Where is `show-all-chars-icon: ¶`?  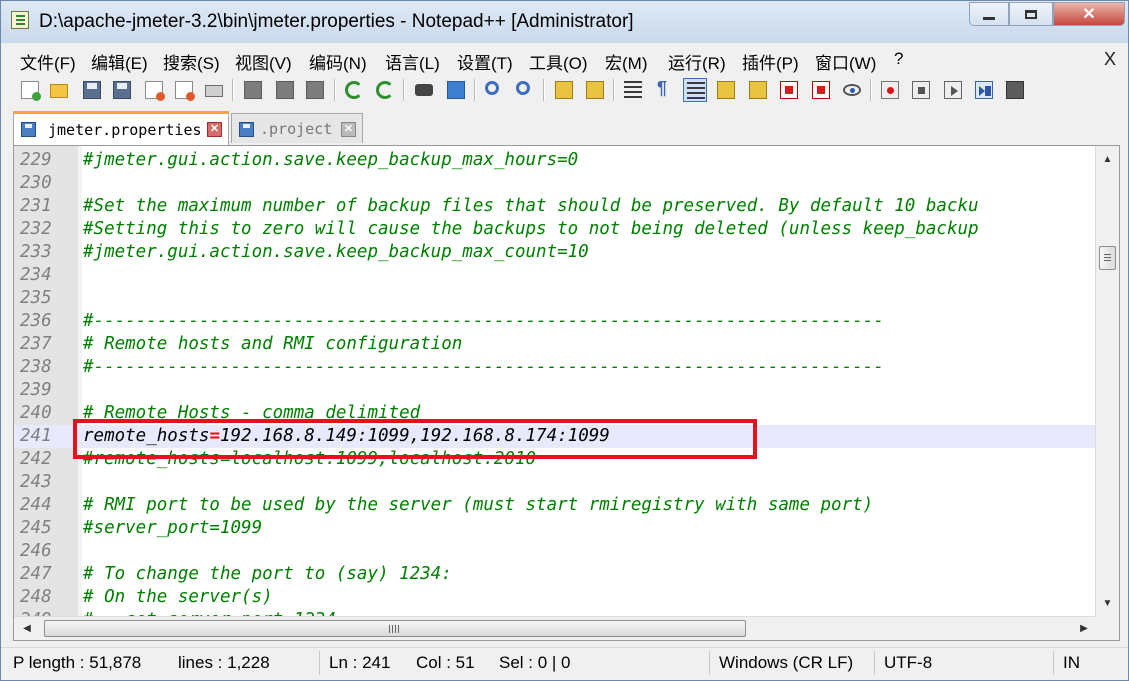
show-all-chars-icon: ¶ is located at coordinates (663, 90).